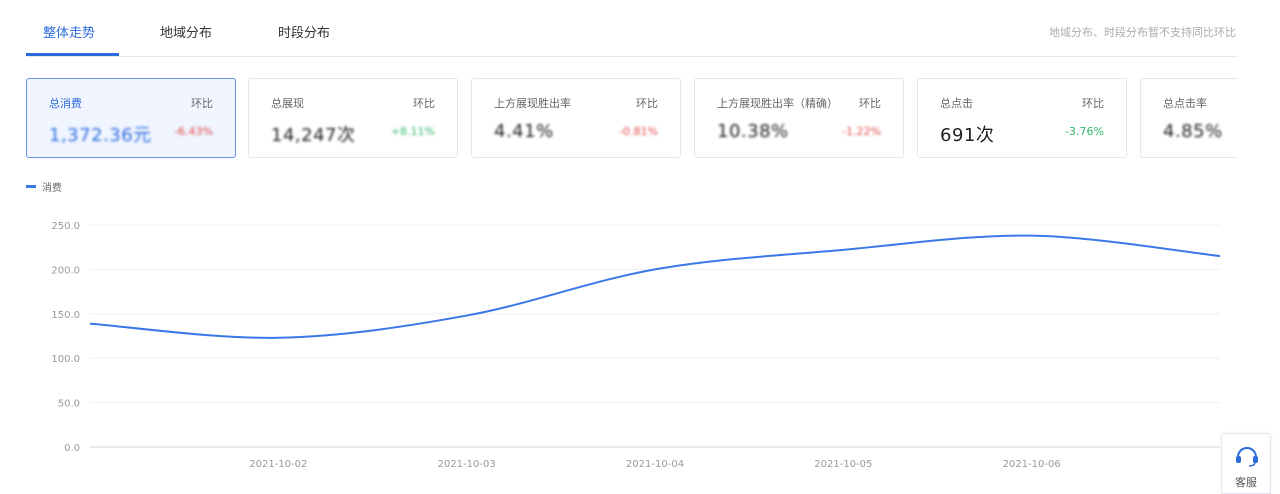  What do you see at coordinates (65, 315) in the screenshot?
I see `y-tick-label: 150.0` at bounding box center [65, 315].